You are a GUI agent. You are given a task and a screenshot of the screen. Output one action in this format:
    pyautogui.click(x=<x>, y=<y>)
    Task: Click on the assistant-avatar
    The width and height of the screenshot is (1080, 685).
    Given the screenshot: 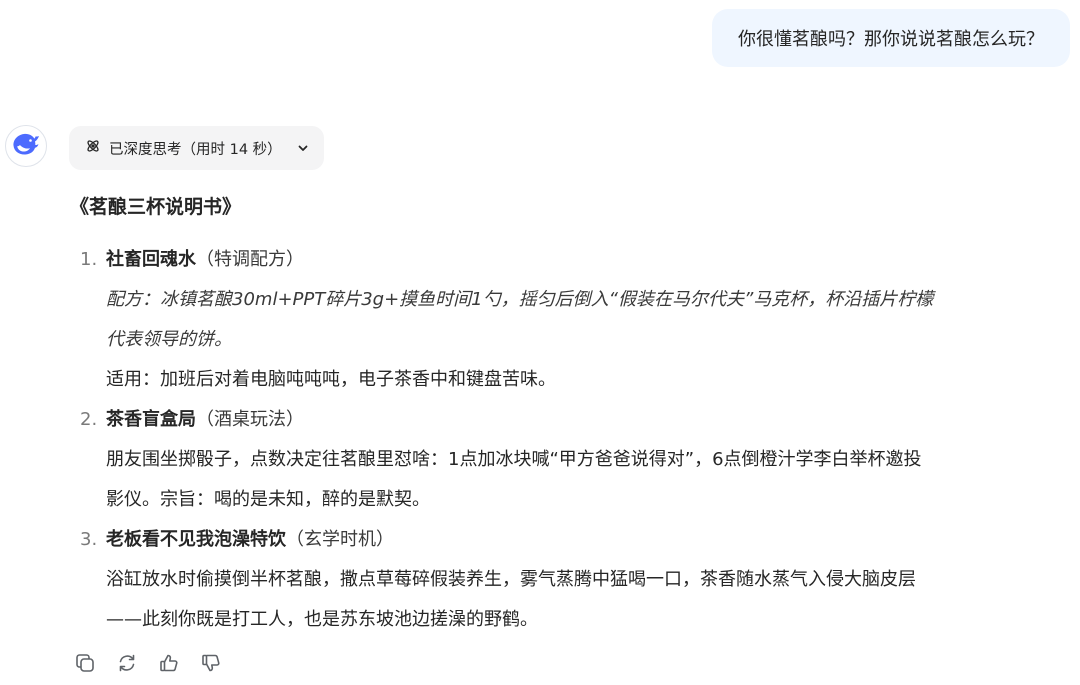 What is the action you would take?
    pyautogui.click(x=26, y=146)
    